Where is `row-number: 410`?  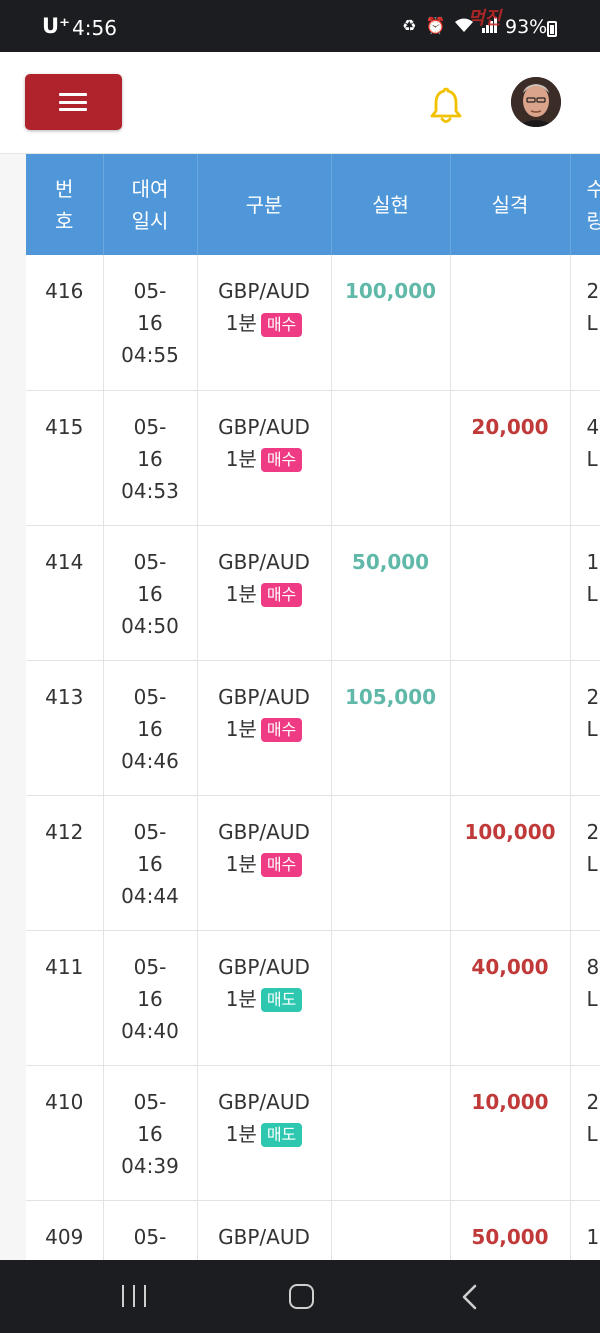 row-number: 410 is located at coordinates (65, 1133).